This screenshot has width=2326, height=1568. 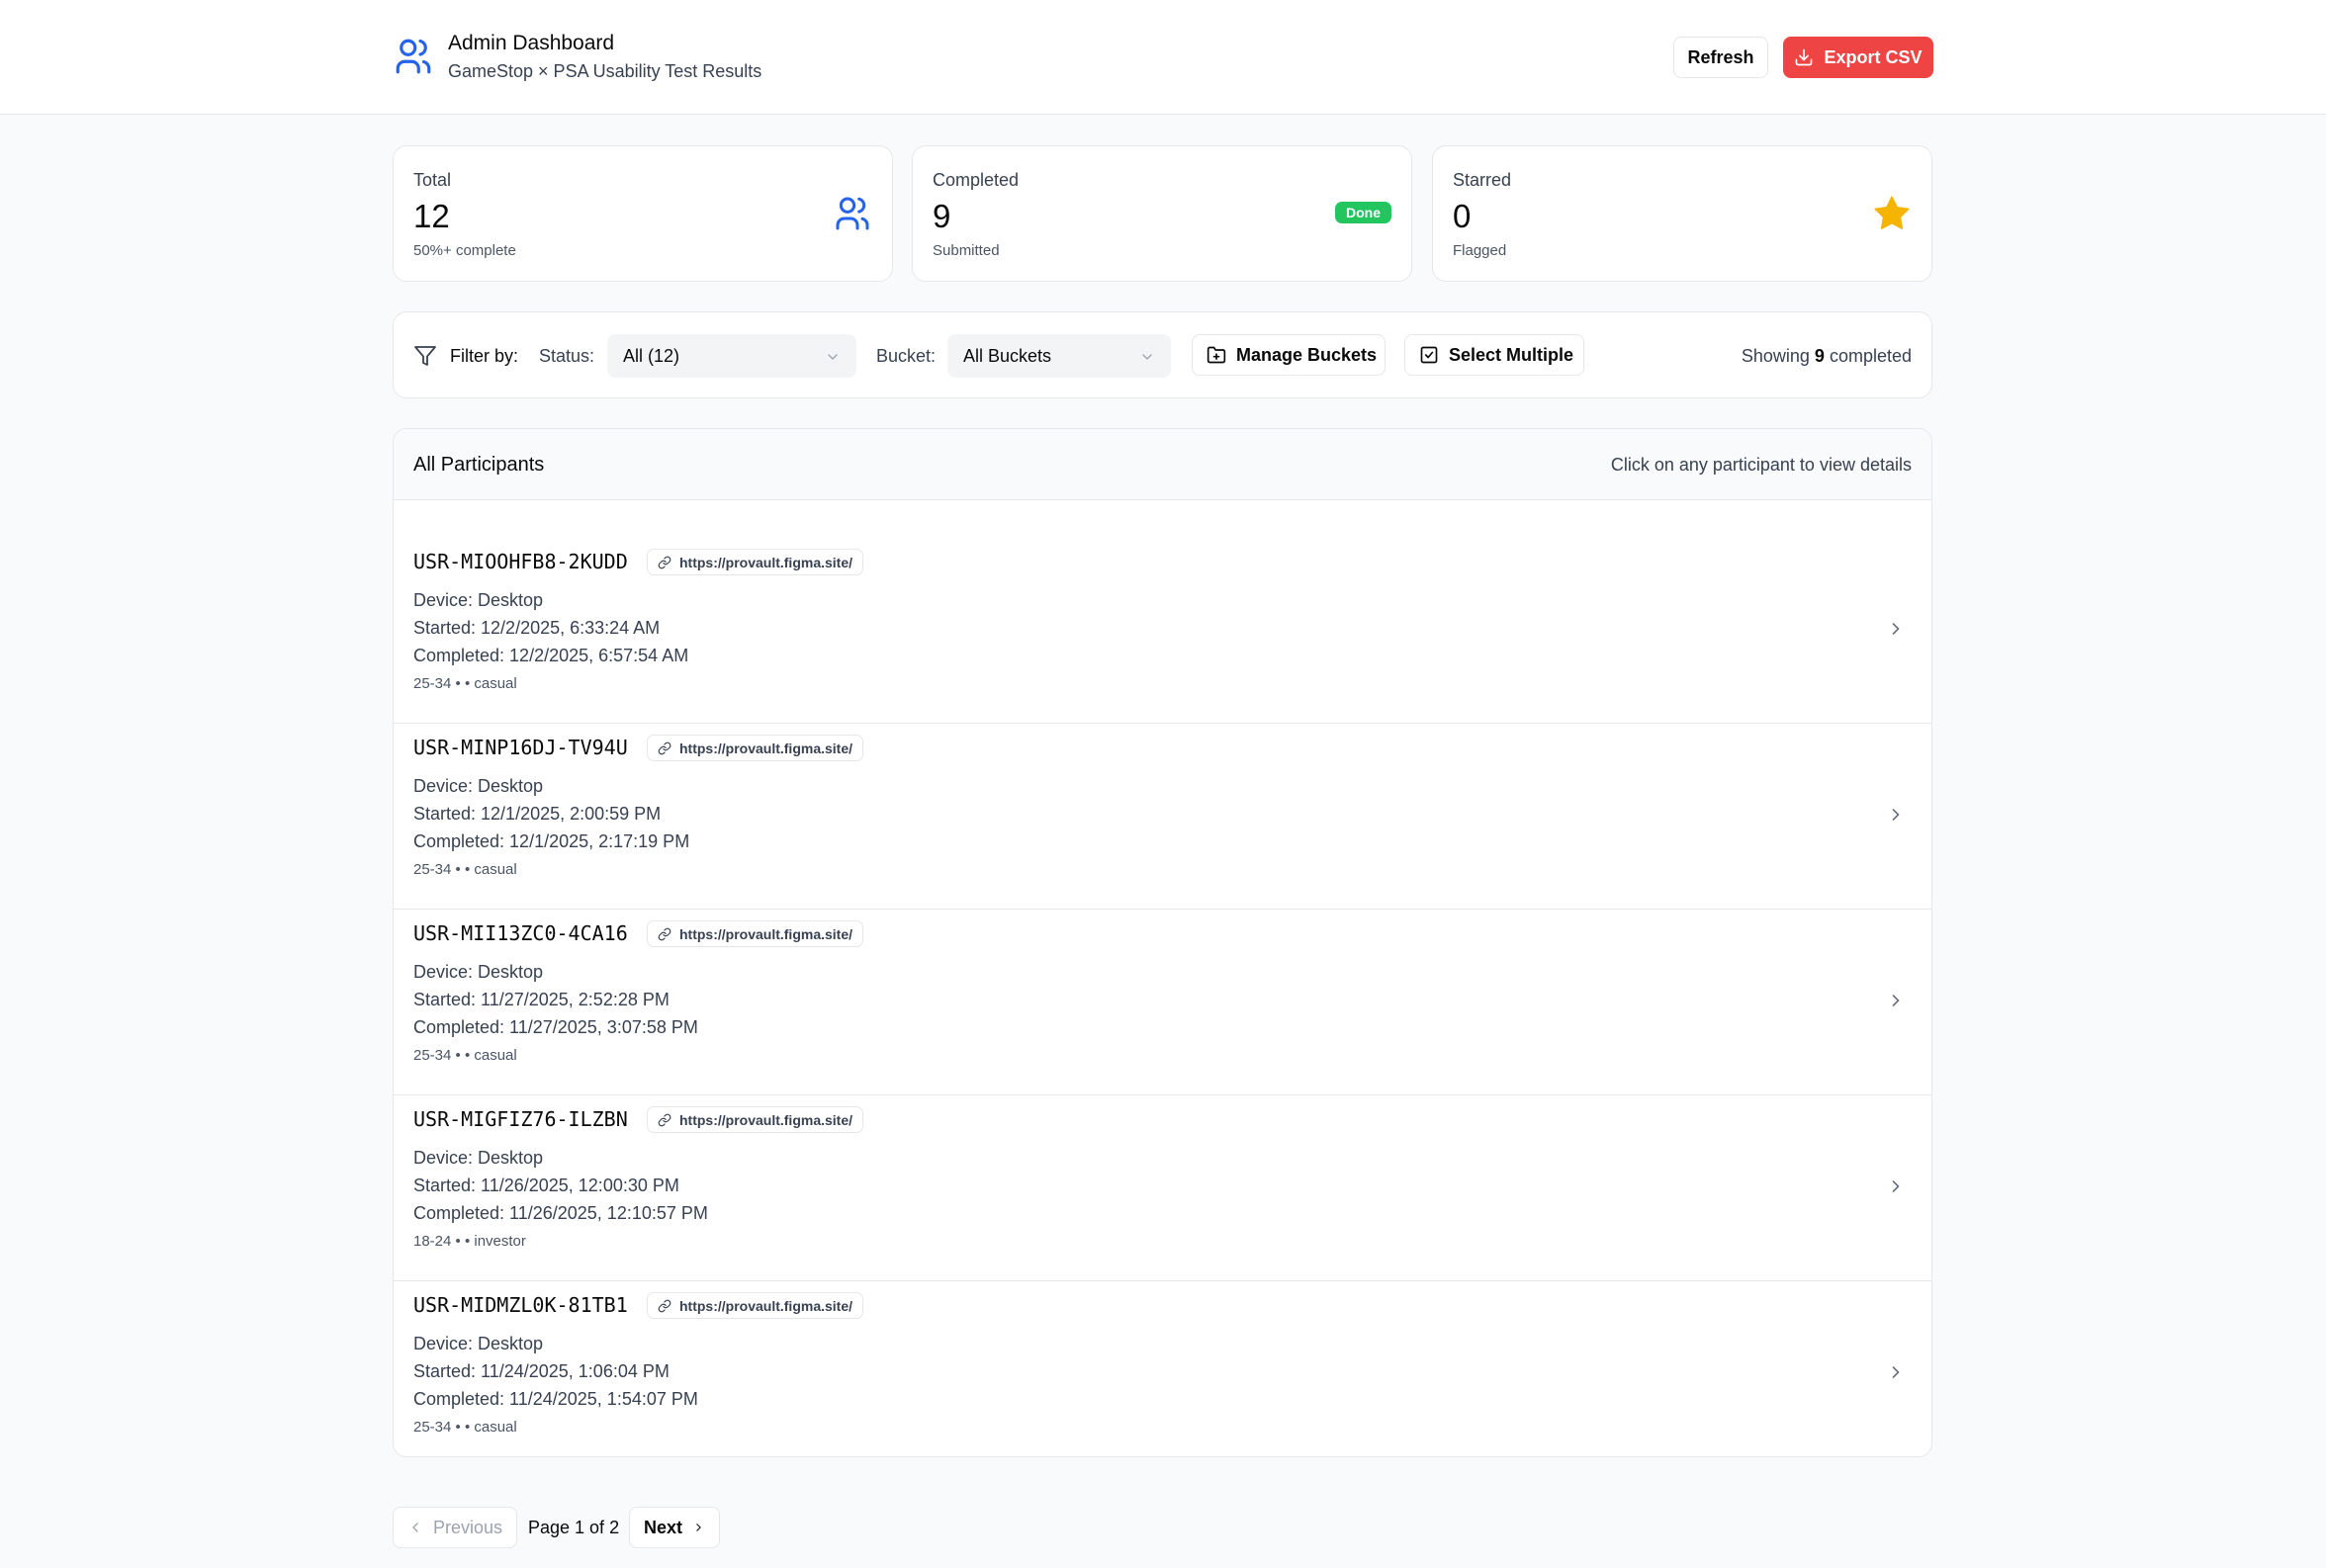 What do you see at coordinates (415, 1527) in the screenshot?
I see `chevron-left-icon` at bounding box center [415, 1527].